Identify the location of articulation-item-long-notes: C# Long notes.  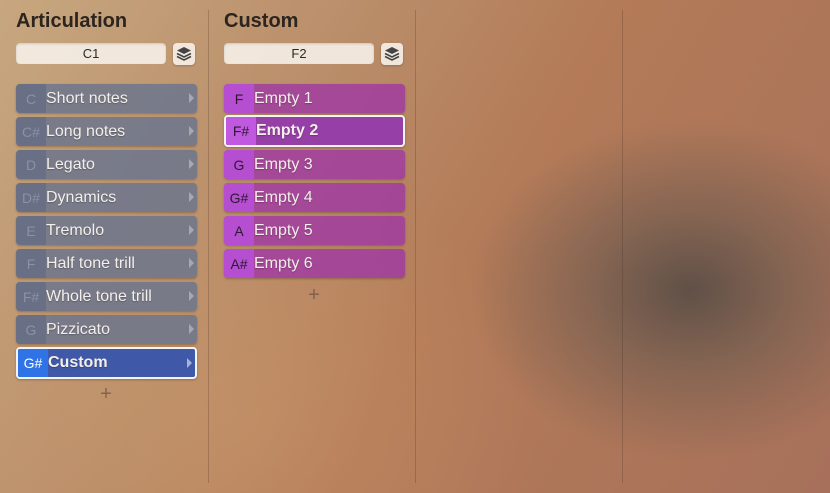
(106, 131).